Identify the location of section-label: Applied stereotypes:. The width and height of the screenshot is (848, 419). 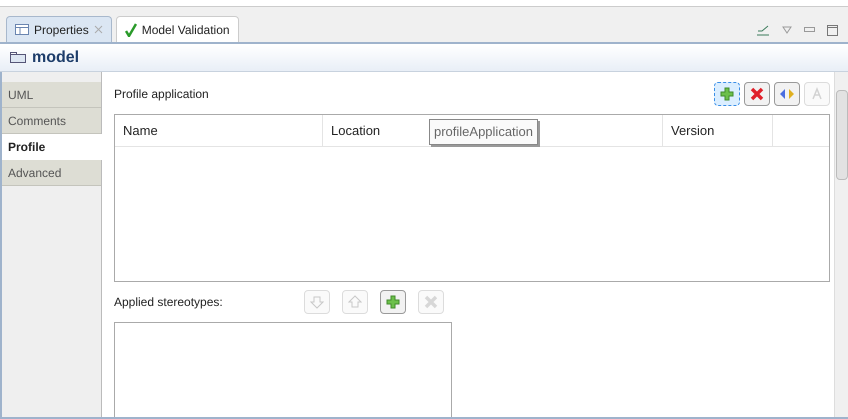
(169, 302).